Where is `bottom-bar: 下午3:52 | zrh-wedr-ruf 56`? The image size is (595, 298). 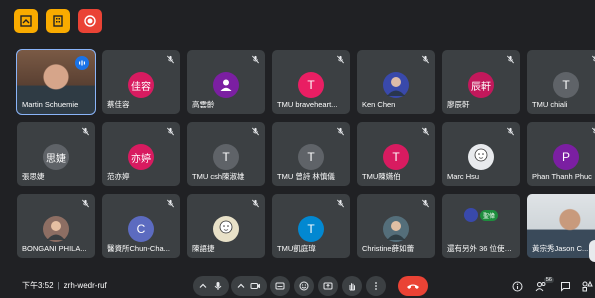 bottom-bar: 下午3:52 | zrh-wedr-ruf 56 is located at coordinates (297, 285).